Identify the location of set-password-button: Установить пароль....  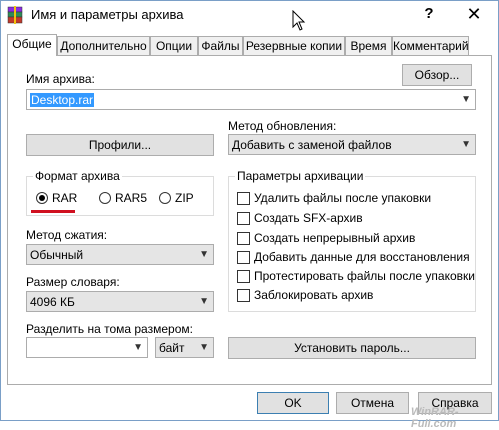
(352, 348).